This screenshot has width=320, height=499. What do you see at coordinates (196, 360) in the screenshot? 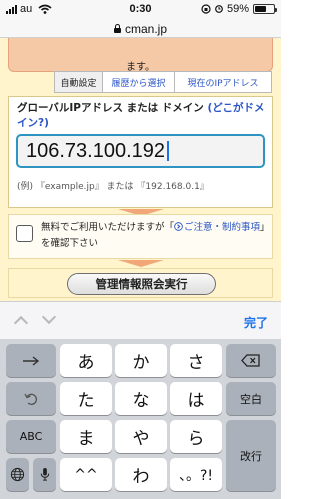
I see `key-sa: さ` at bounding box center [196, 360].